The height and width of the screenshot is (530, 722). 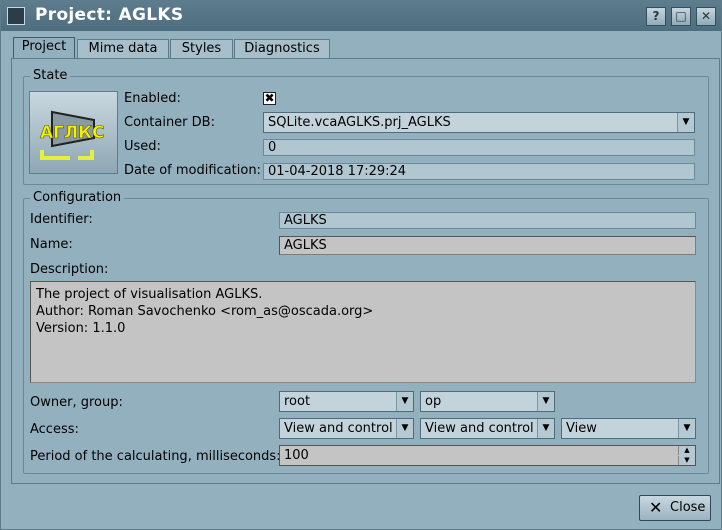 I want to click on logo-text: АГЛКС, so click(x=72, y=133).